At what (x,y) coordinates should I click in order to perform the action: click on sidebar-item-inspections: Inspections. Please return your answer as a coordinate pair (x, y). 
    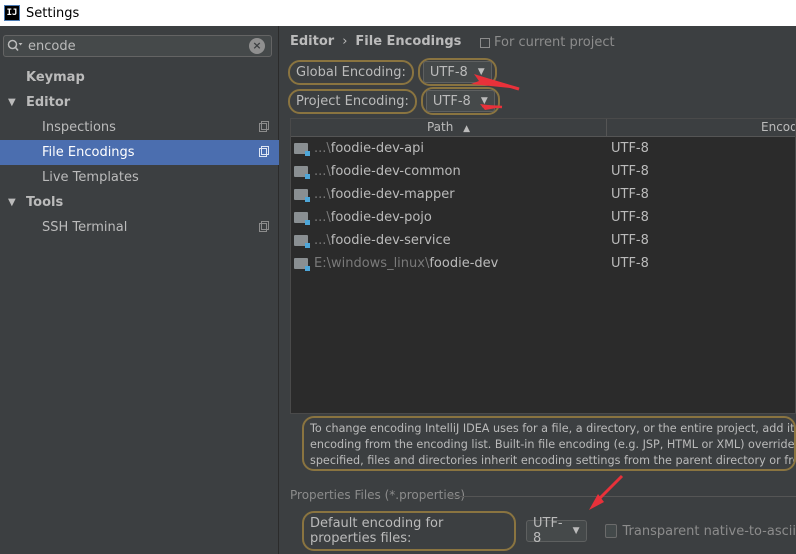
    Looking at the image, I should click on (139, 127).